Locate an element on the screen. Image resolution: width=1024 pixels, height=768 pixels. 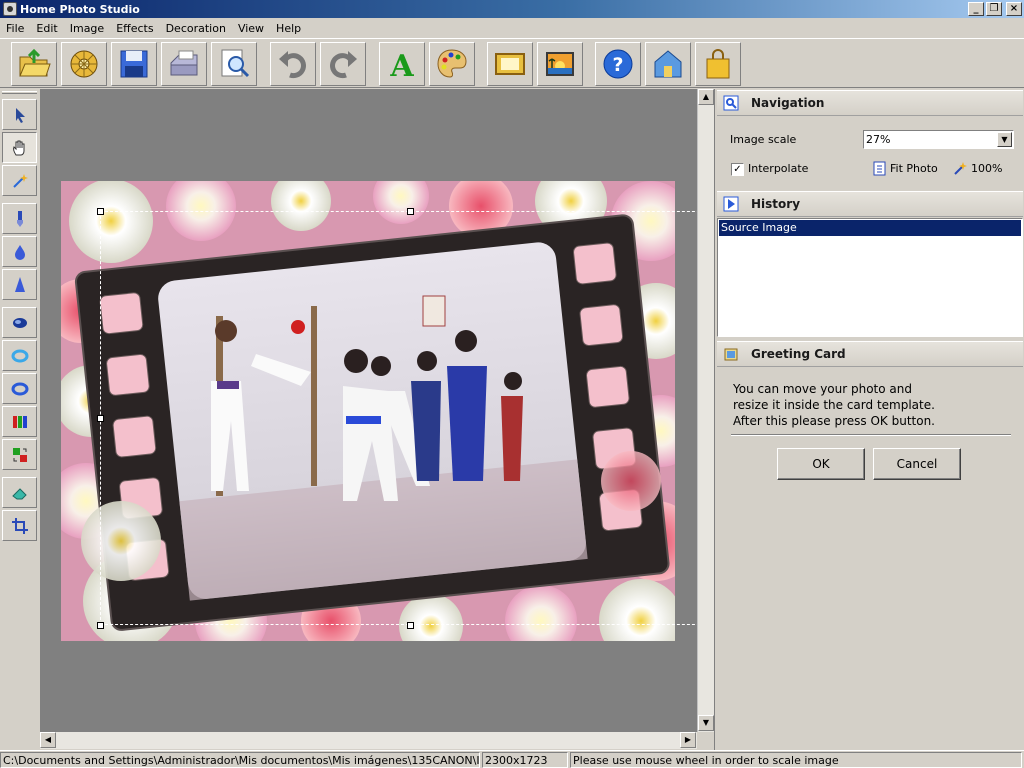
resize-handle-tl is located at coordinates (100, 211).